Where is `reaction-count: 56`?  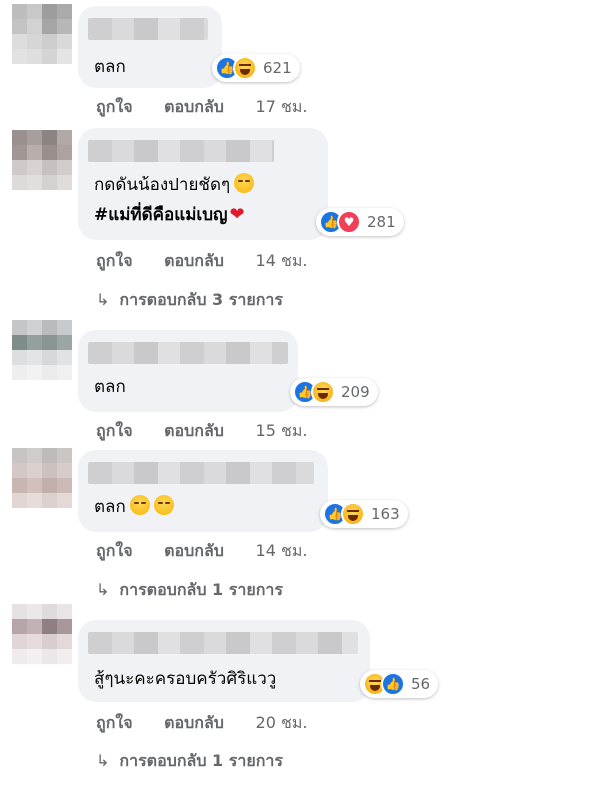 reaction-count: 56 is located at coordinates (421, 684).